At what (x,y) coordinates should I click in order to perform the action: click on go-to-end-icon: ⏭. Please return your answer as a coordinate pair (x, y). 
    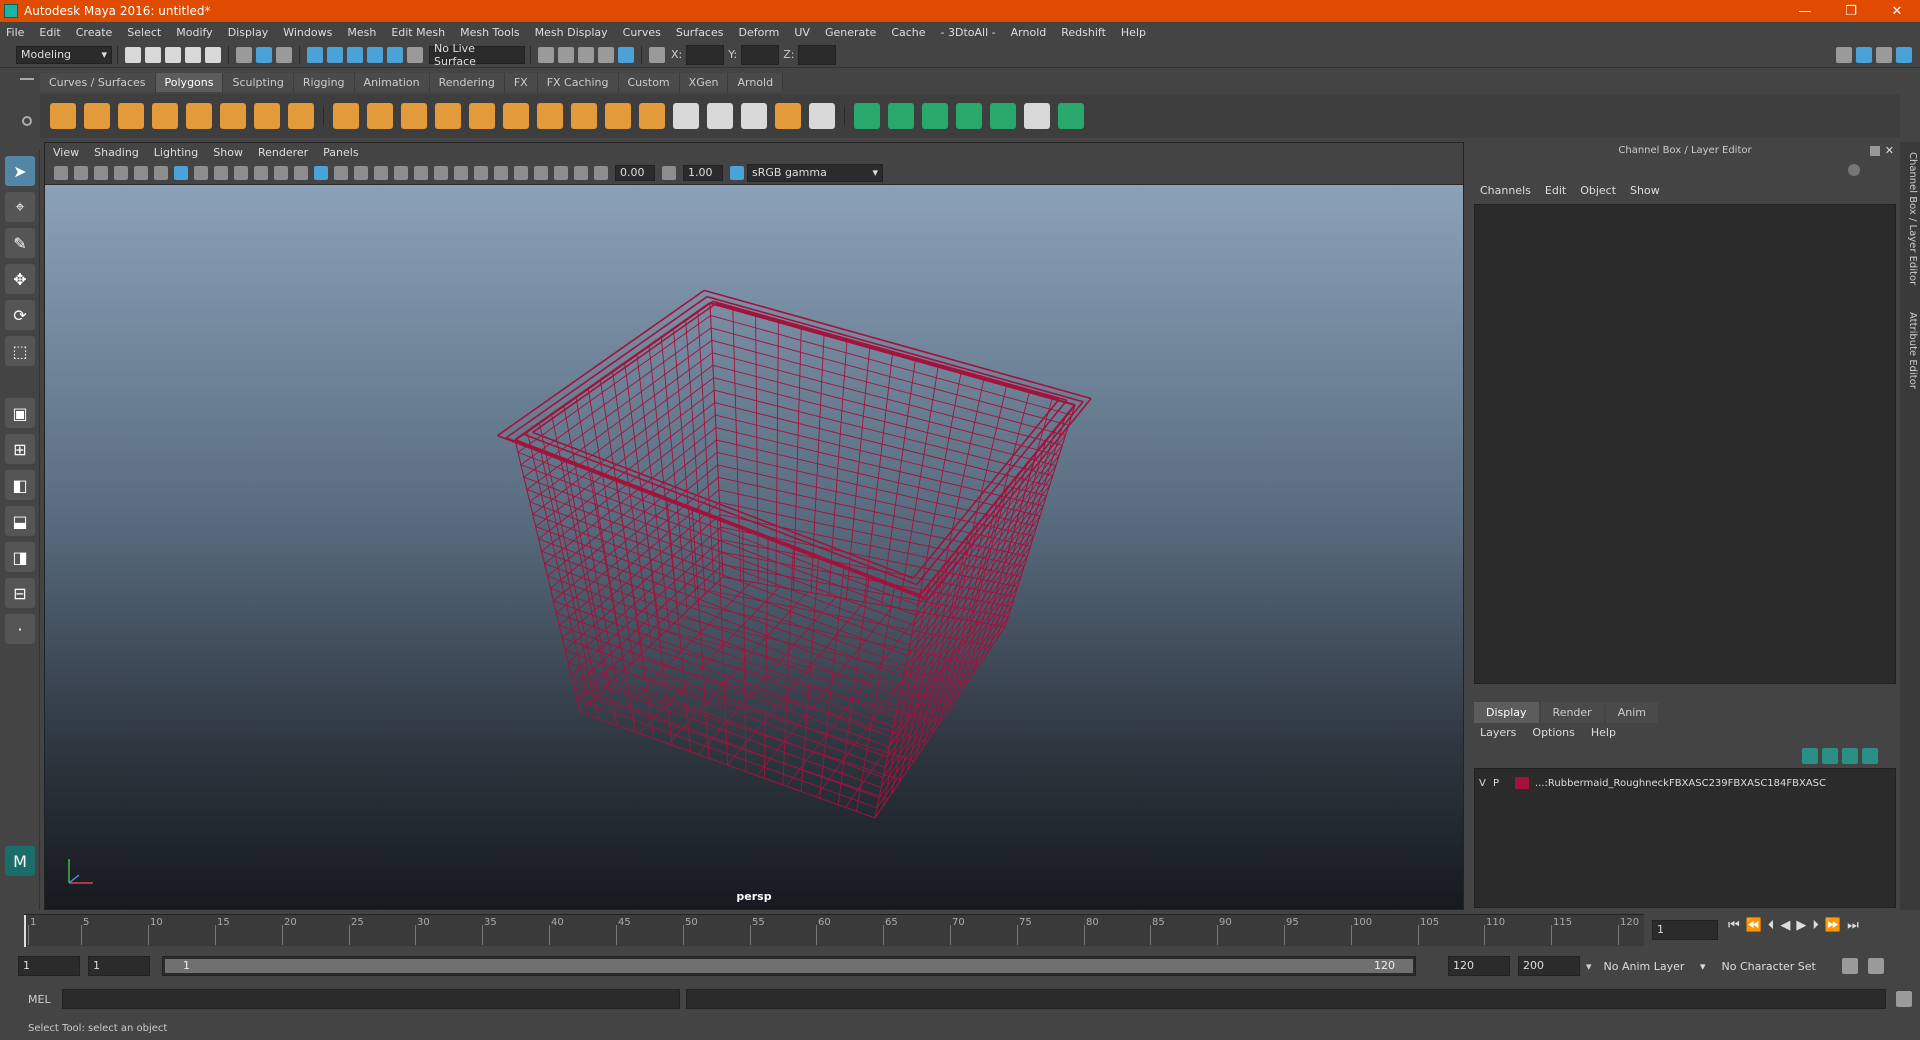
    Looking at the image, I should click on (1853, 925).